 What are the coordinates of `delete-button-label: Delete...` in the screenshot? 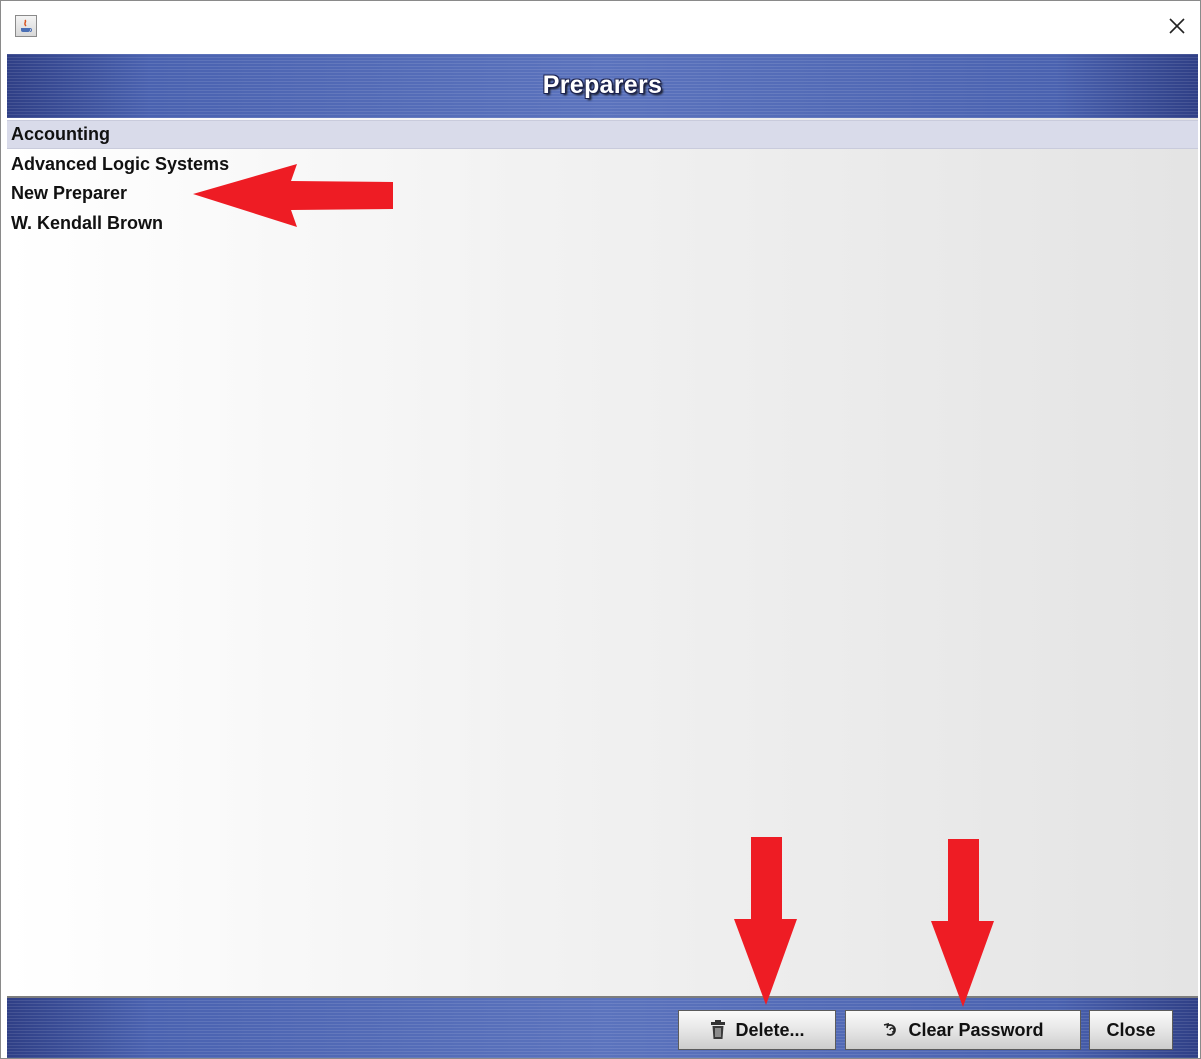 It's located at (770, 1029).